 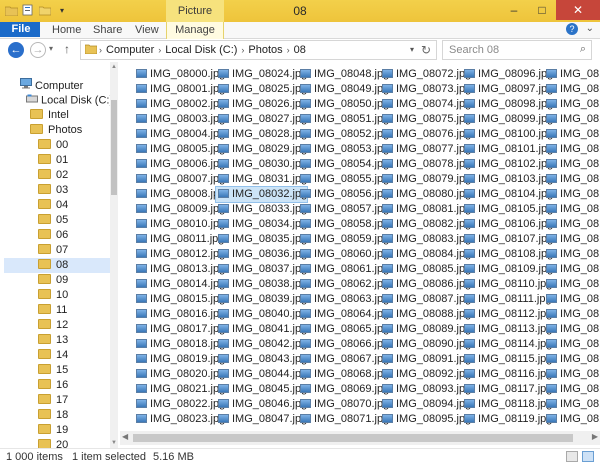 What do you see at coordinates (179, 194) in the screenshot?
I see `file-item: IMG_08008.jpg` at bounding box center [179, 194].